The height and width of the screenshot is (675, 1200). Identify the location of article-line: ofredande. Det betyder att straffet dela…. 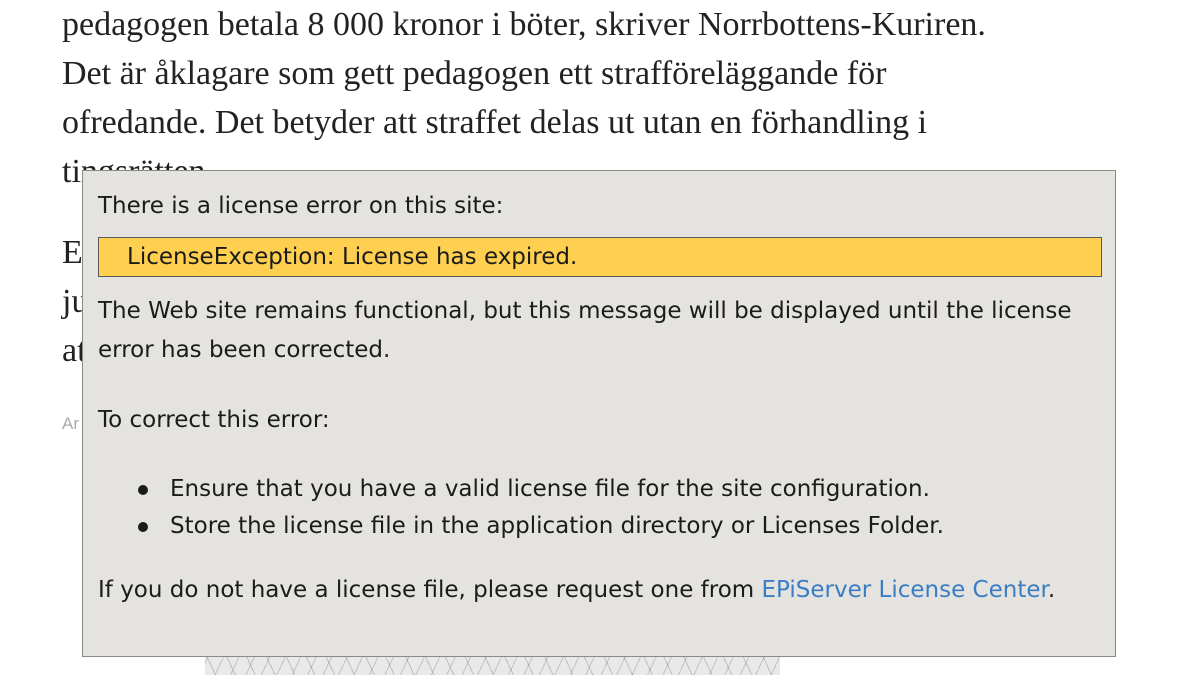
(495, 122).